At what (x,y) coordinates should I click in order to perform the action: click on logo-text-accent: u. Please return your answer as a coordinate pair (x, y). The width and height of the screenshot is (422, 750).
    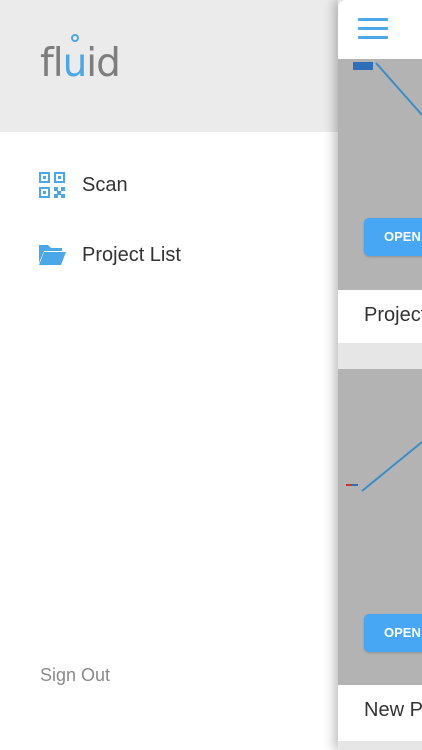
    Looking at the image, I should click on (75, 60).